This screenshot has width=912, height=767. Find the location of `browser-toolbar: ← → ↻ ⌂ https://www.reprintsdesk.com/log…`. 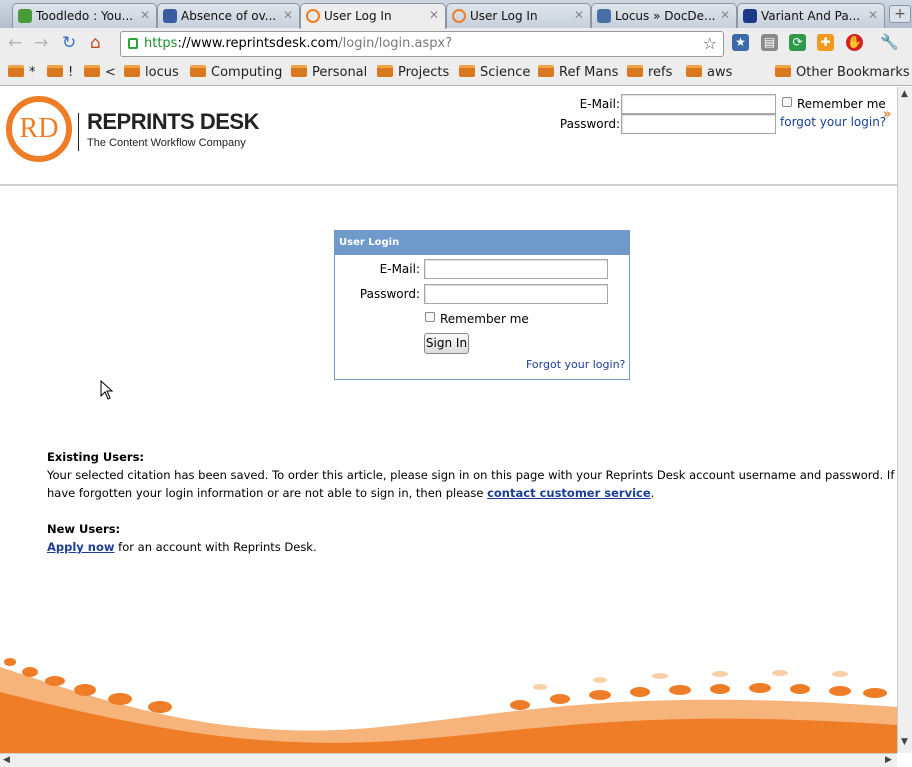

browser-toolbar: ← → ↻ ⌂ https://www.reprintsdesk.com/log… is located at coordinates (456, 44).